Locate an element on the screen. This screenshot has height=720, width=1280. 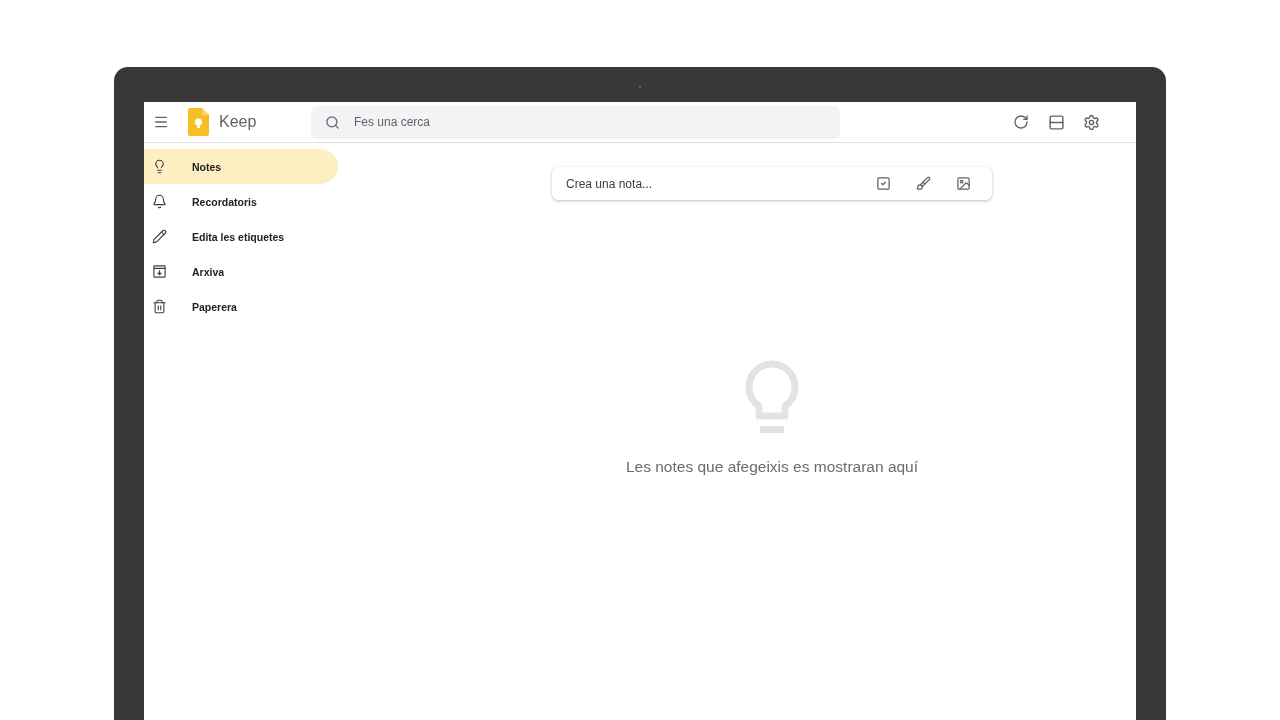
pencil-icon is located at coordinates (159, 236).